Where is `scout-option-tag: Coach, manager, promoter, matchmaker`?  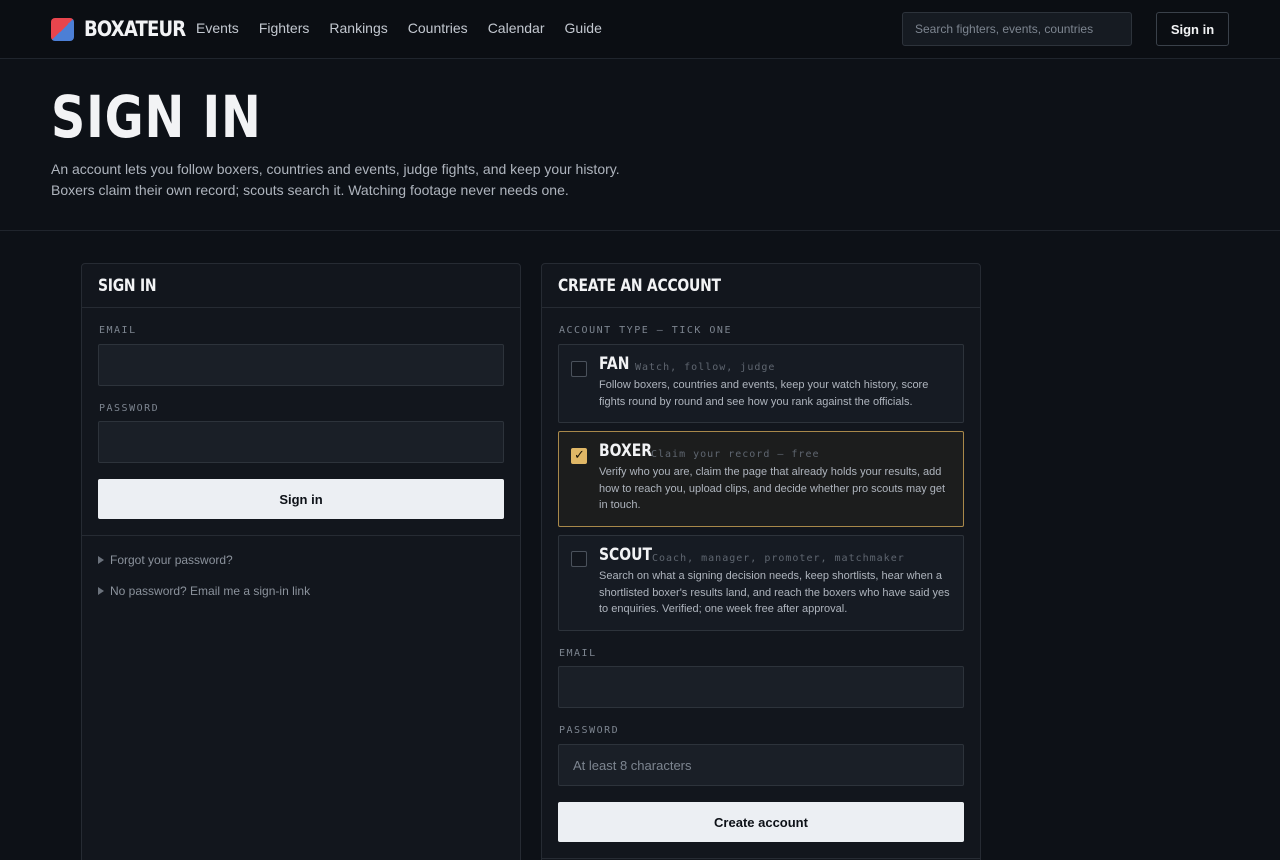
scout-option-tag: Coach, manager, promoter, matchmaker is located at coordinates (778, 558).